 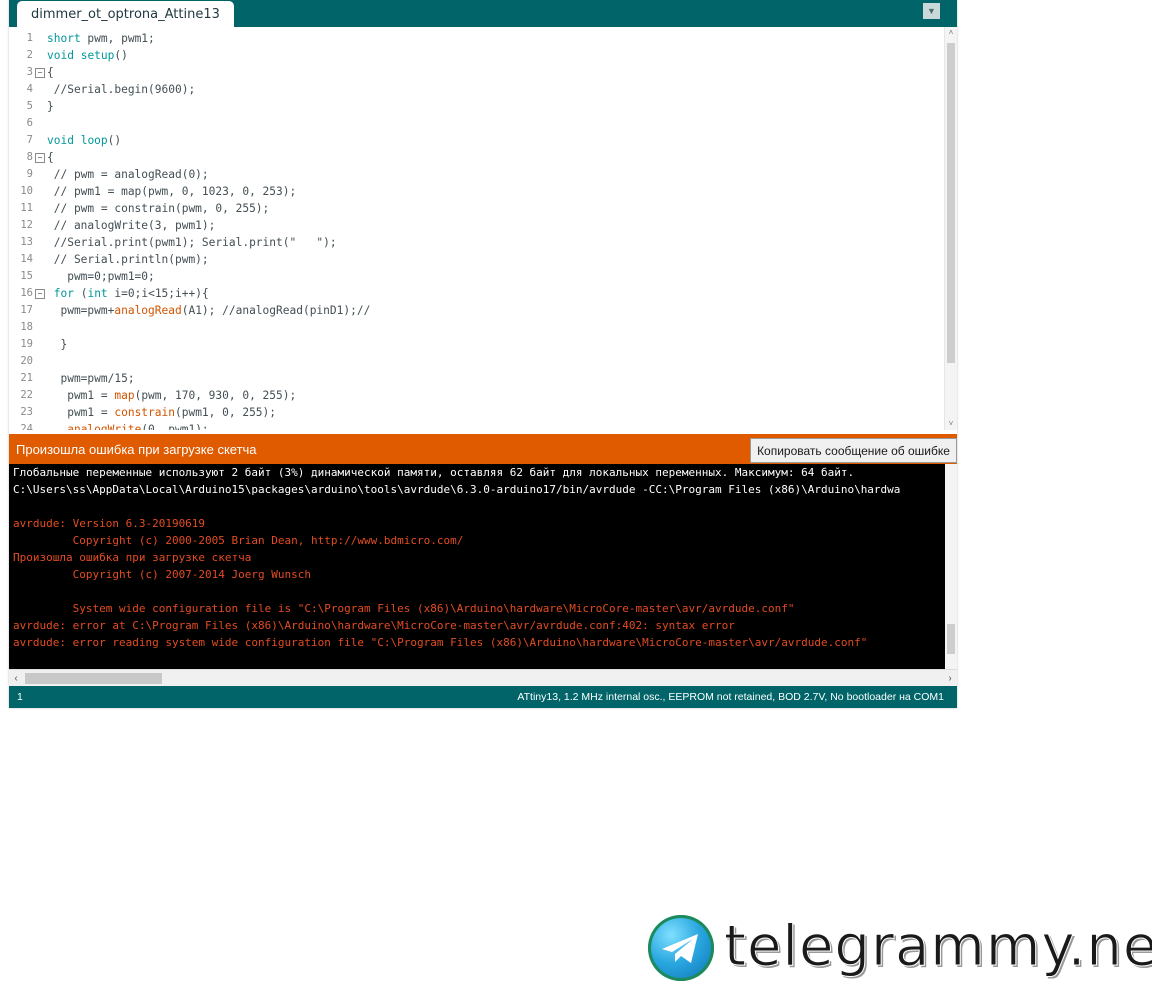 What do you see at coordinates (951, 424) in the screenshot?
I see `scroll-down-icon: ˅` at bounding box center [951, 424].